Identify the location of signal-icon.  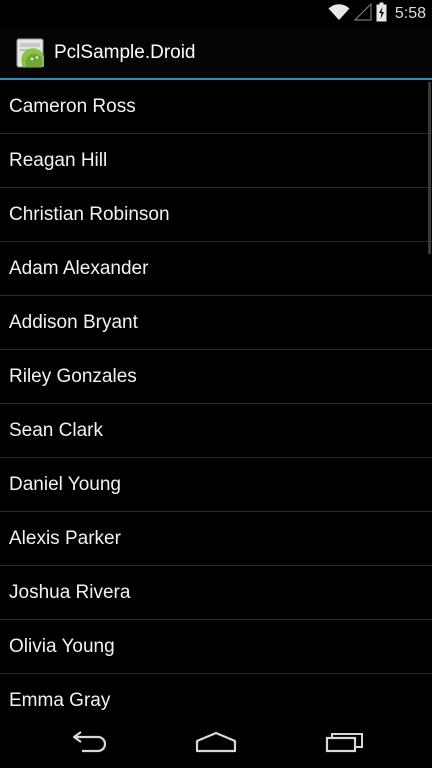
(362, 13).